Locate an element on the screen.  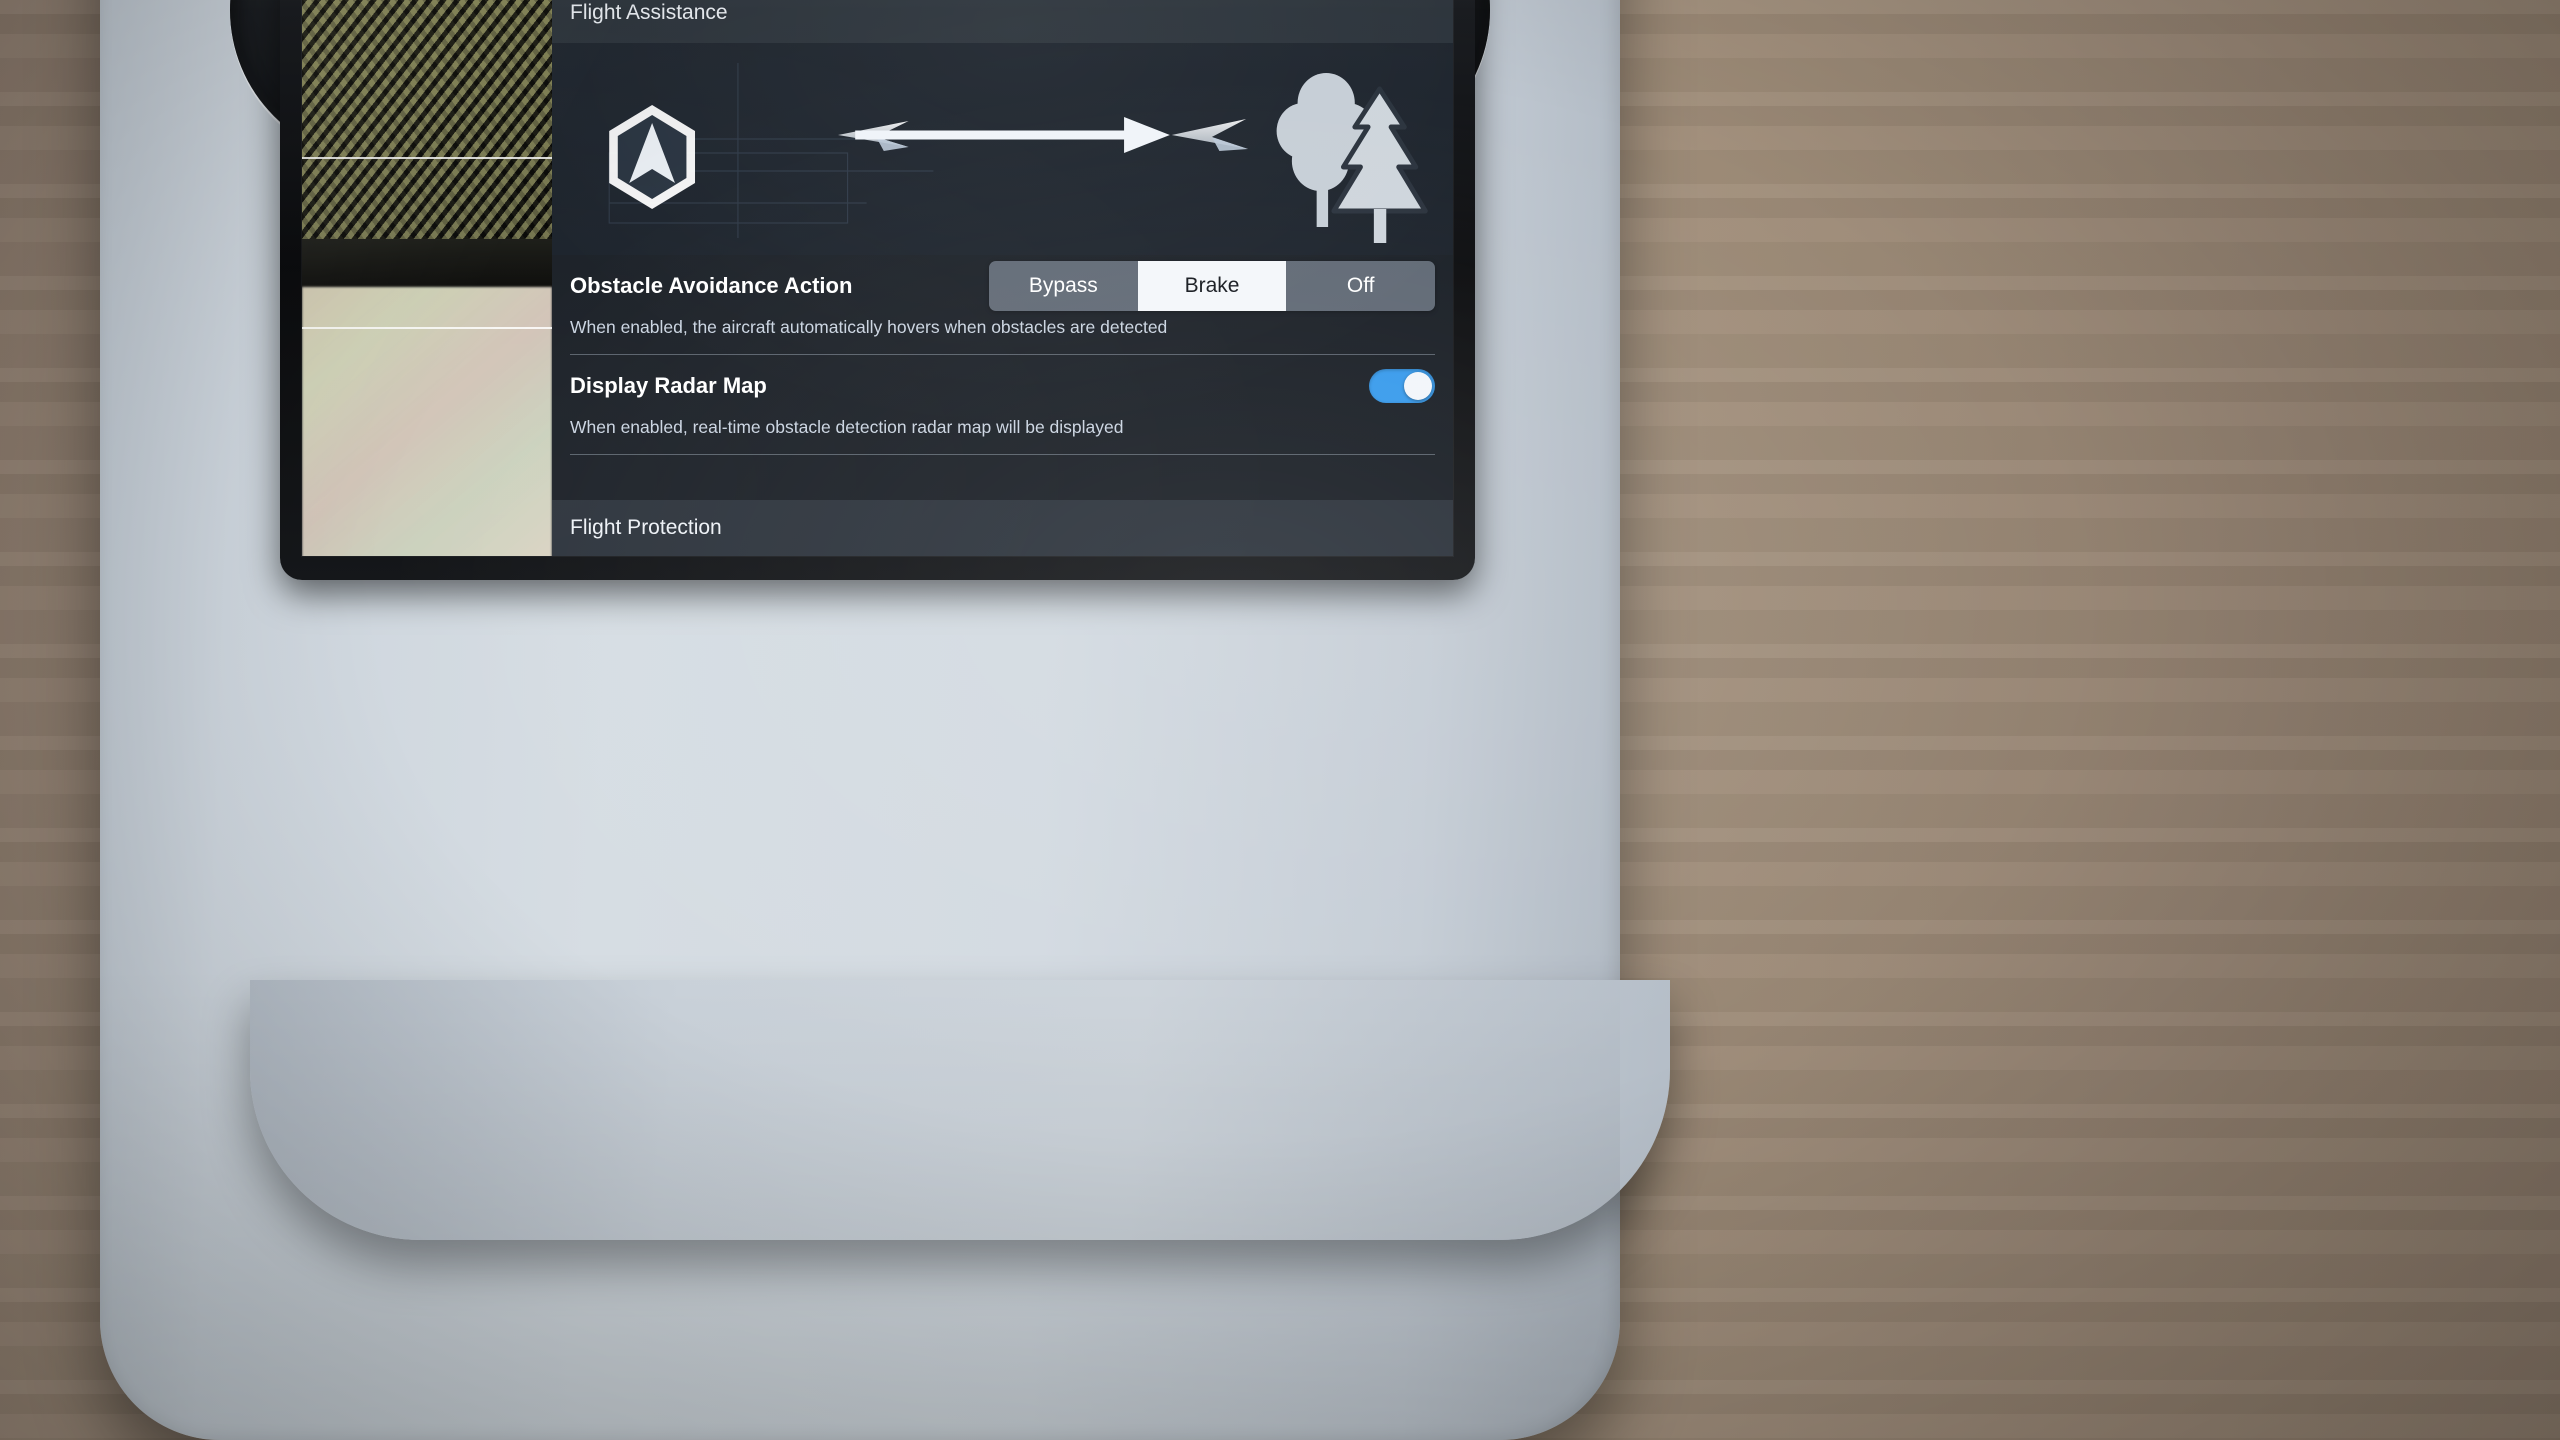
toggle-knob is located at coordinates (1418, 386).